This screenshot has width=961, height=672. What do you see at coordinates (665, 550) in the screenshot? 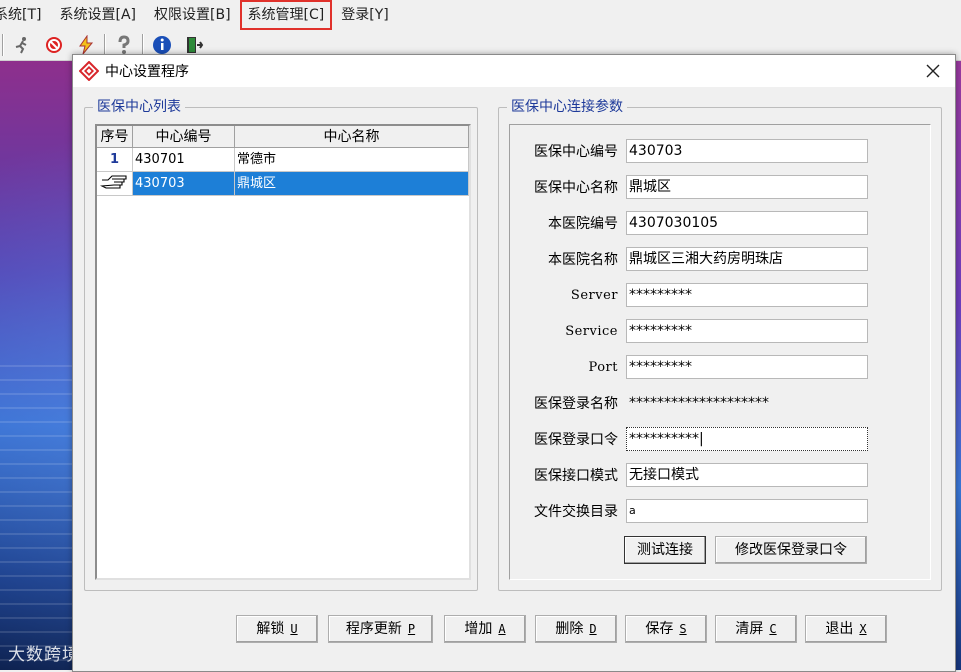
I see `test-connection-button: 测试连接` at bounding box center [665, 550].